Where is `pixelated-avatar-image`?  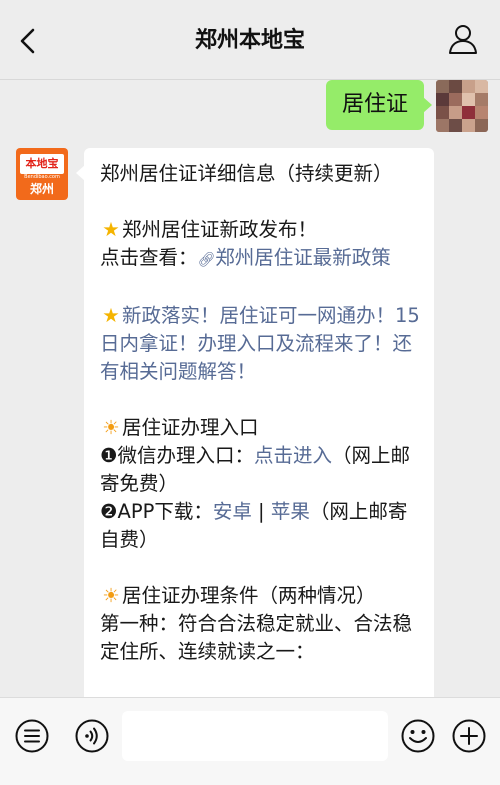 pixelated-avatar-image is located at coordinates (462, 106).